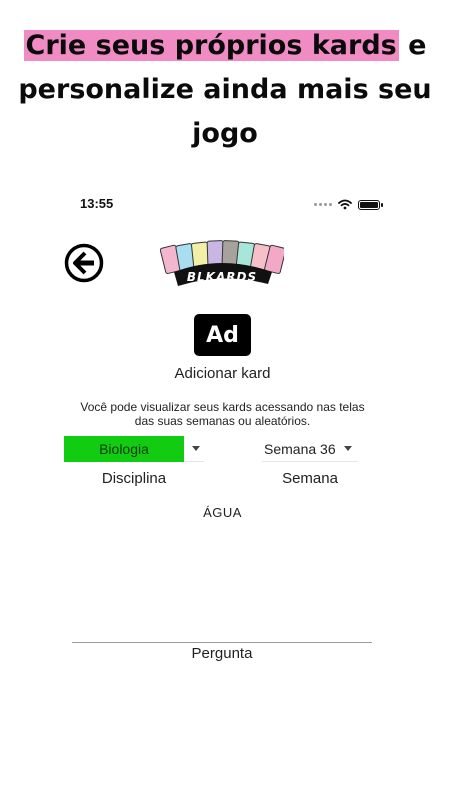  What do you see at coordinates (222, 277) in the screenshot?
I see `logo-text: BLKARDS` at bounding box center [222, 277].